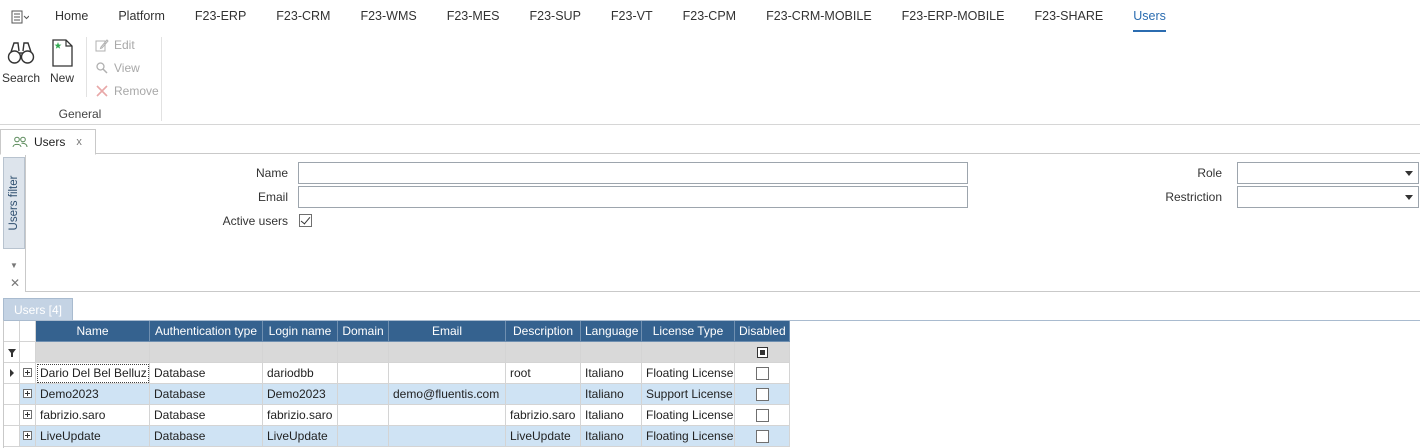  What do you see at coordinates (555, 16) in the screenshot?
I see `menu-item-f23-sup: F23-SUP` at bounding box center [555, 16].